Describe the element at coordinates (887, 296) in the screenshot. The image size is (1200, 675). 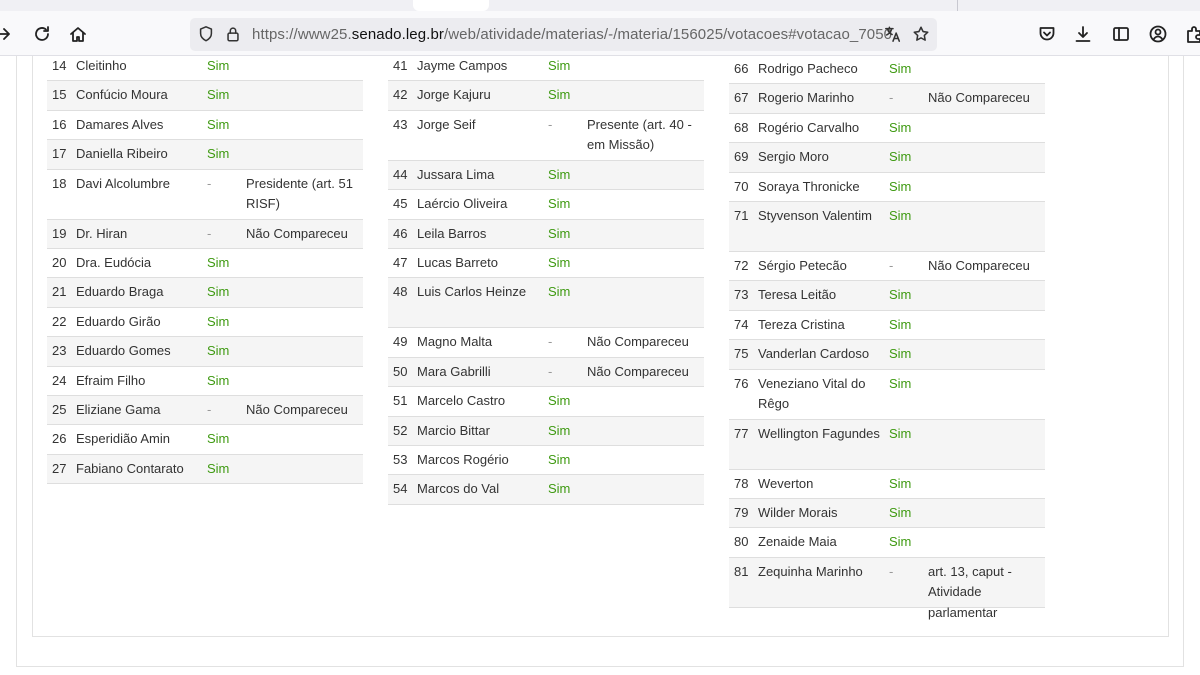
I see `table-row: 73 Teresa Leitão Sim` at that location.